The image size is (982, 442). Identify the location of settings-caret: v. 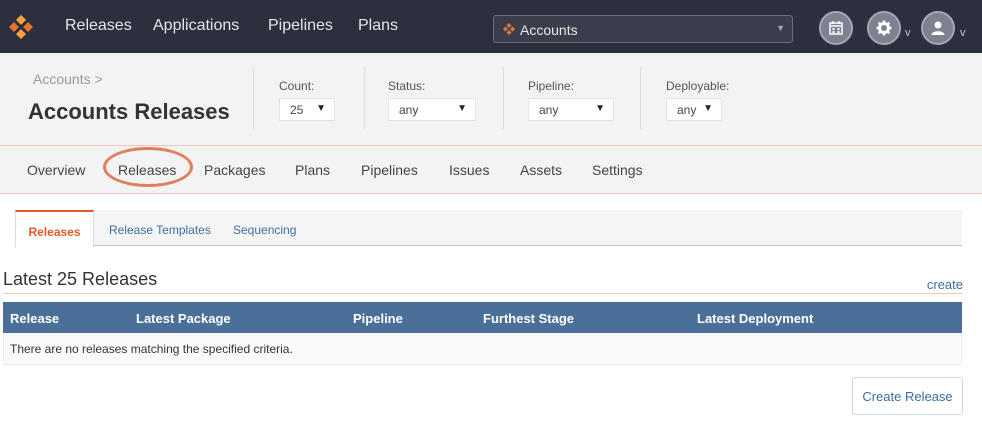
(908, 33).